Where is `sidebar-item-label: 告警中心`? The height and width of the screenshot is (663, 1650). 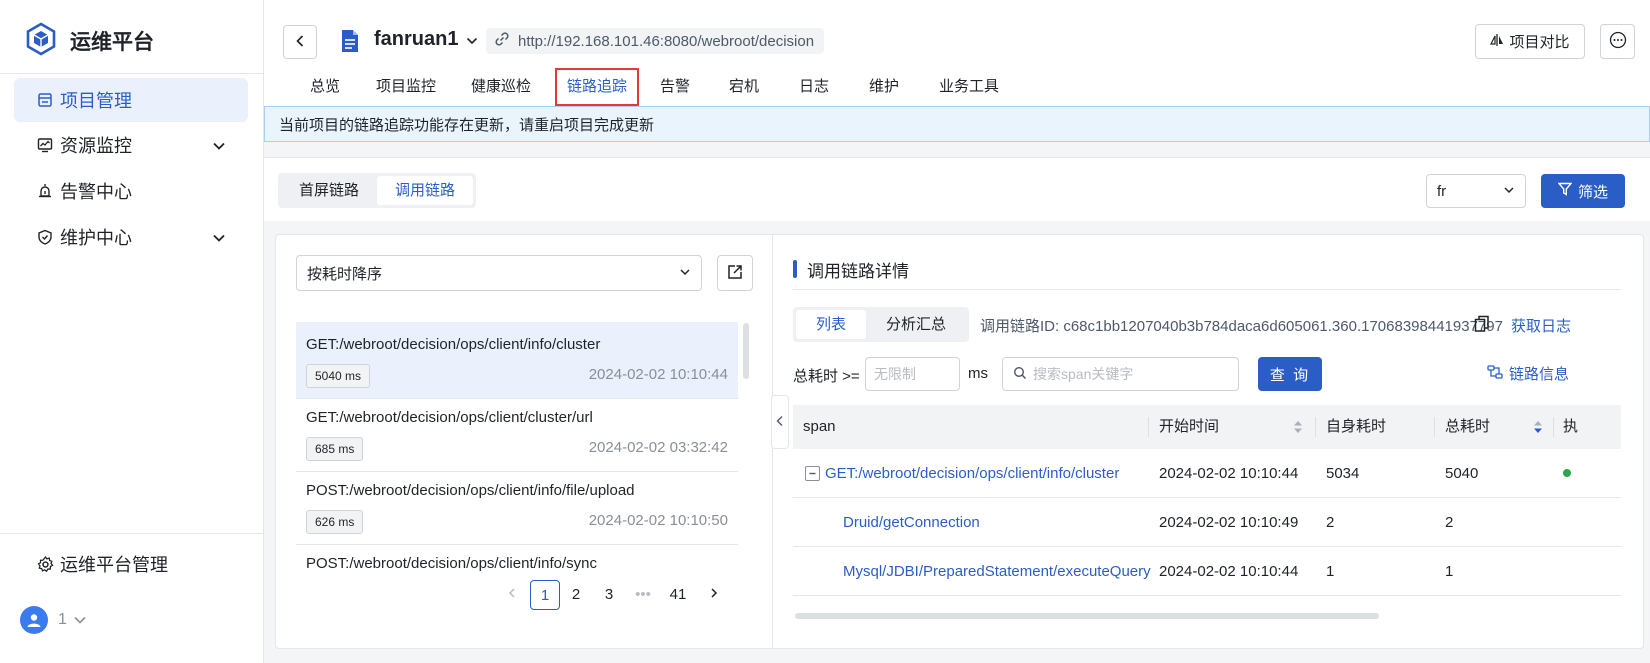
sidebar-item-label: 告警中心 is located at coordinates (96, 192).